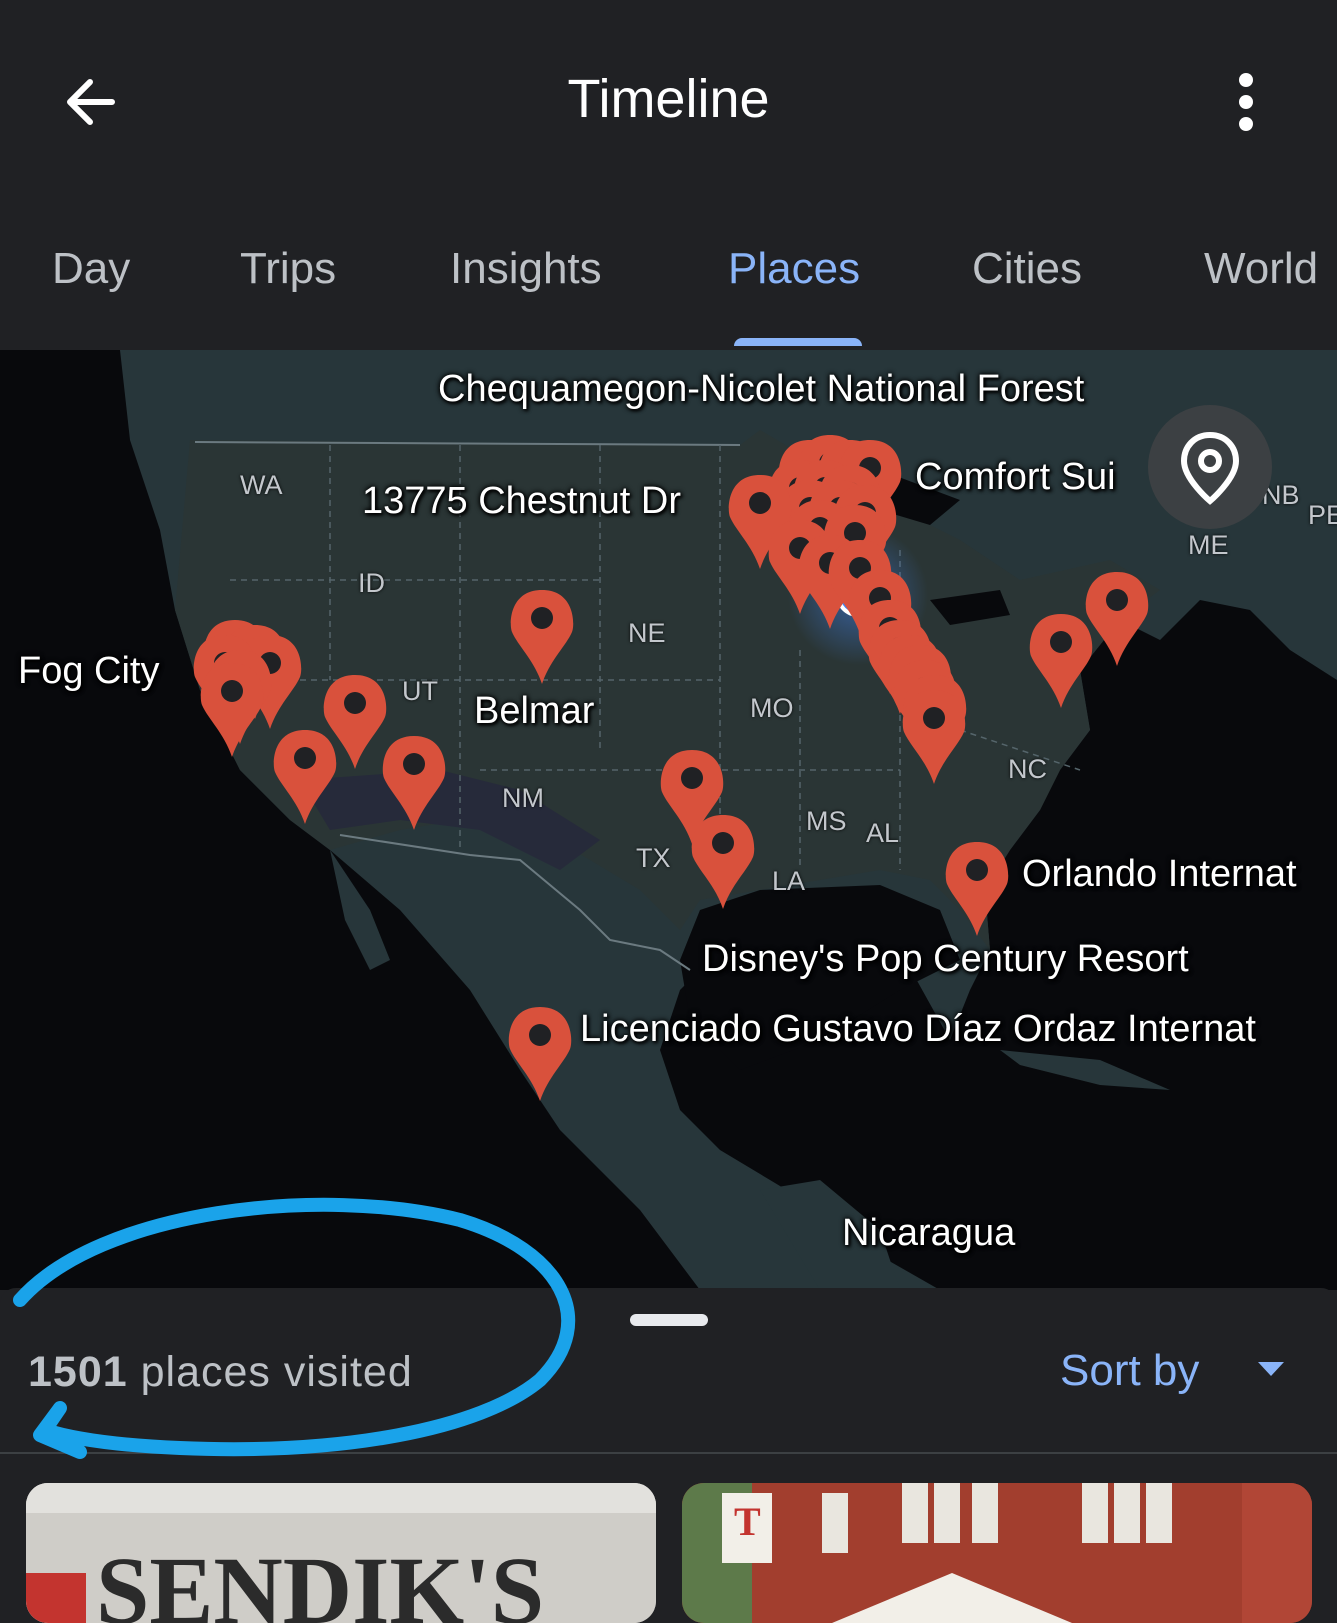 This screenshot has width=1337, height=1623. Describe the element at coordinates (761, 389) in the screenshot. I see `map-label-chequamegon: Chequamegon-Nicolet National Forest` at that location.